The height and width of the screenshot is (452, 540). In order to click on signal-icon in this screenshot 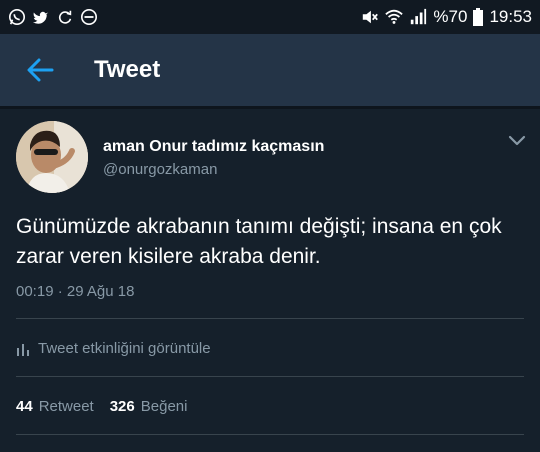, I will do `click(419, 16)`.